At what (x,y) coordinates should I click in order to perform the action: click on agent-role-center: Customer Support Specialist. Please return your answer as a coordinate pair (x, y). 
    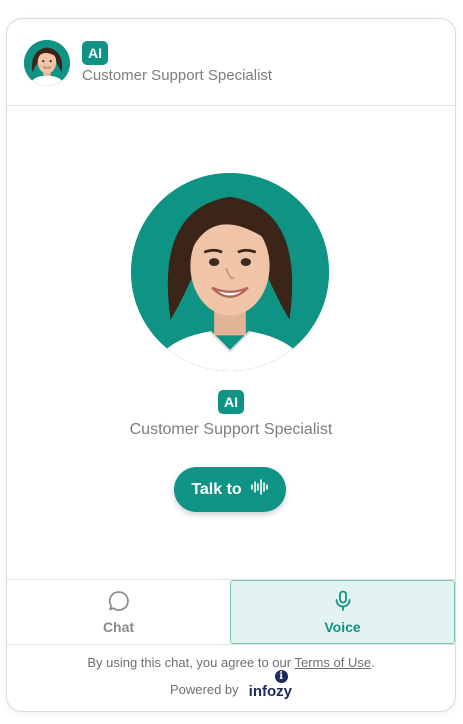
    Looking at the image, I should click on (231, 429).